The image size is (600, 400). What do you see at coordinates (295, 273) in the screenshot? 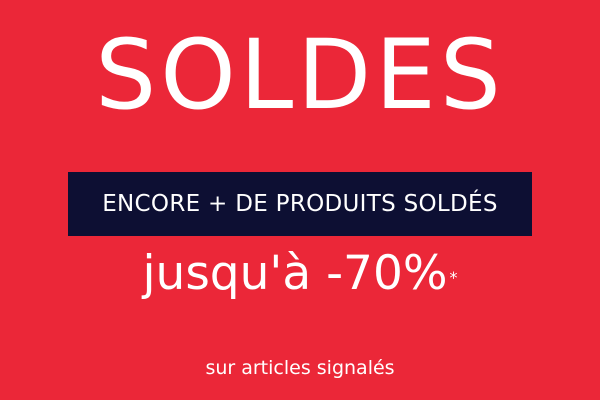
I see `discount-text: jusqu'à -70%` at bounding box center [295, 273].